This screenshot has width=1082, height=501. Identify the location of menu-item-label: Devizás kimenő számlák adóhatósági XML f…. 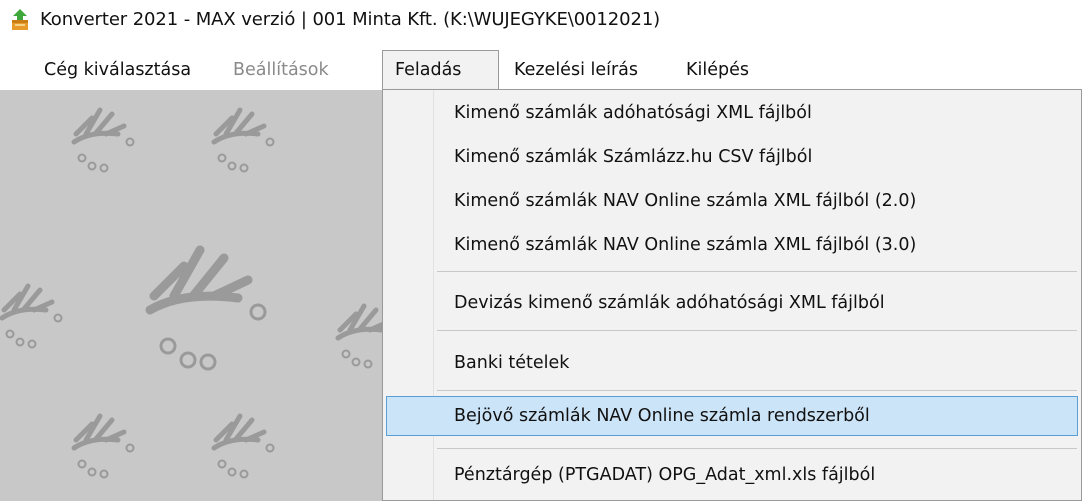
(669, 303).